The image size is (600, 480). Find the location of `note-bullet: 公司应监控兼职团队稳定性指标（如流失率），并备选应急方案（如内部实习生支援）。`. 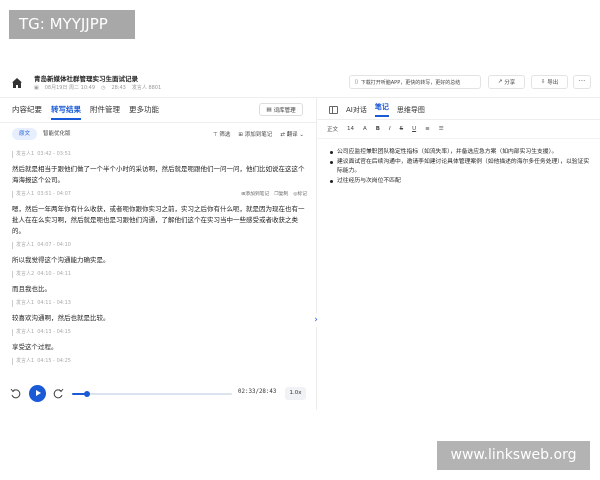

note-bullet: 公司应监控兼职团队稳定性指标（如流失率），并备选应急方案（如内部实习生支援）。 is located at coordinates (461, 152).